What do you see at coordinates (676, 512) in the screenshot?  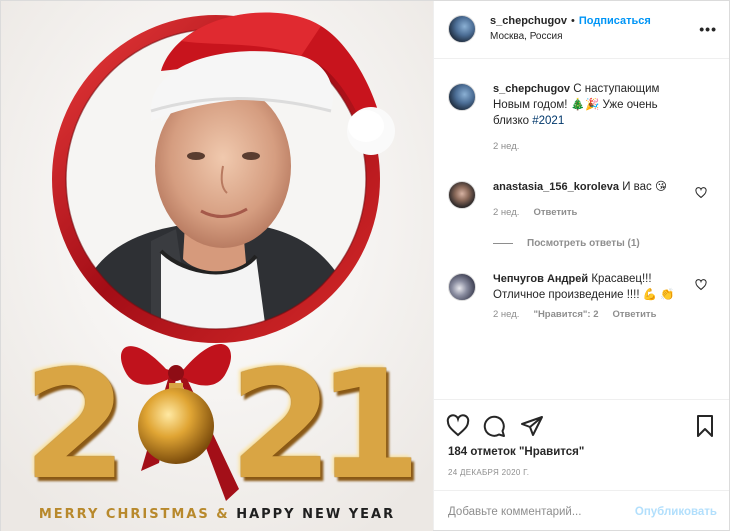 I see `publish-button: Опубликовать` at bounding box center [676, 512].